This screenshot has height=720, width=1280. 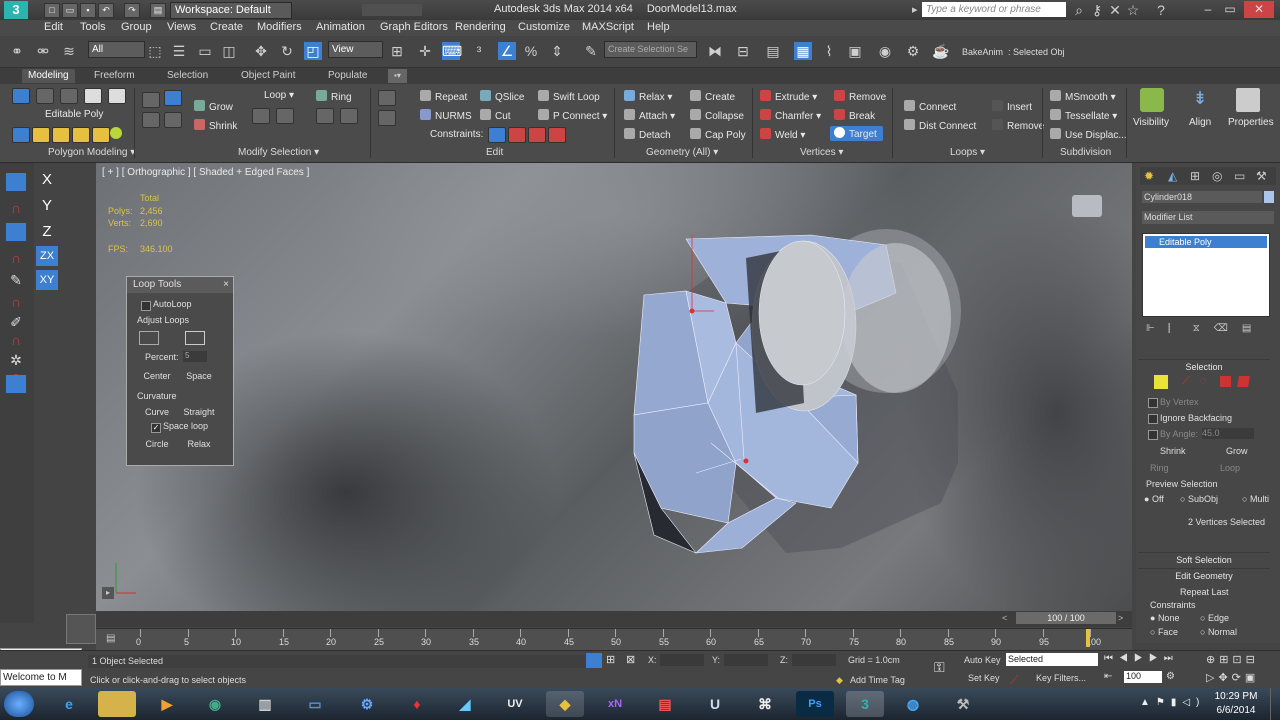 I want to click on bind-spacewarp-icon: ≋, so click(x=69, y=51).